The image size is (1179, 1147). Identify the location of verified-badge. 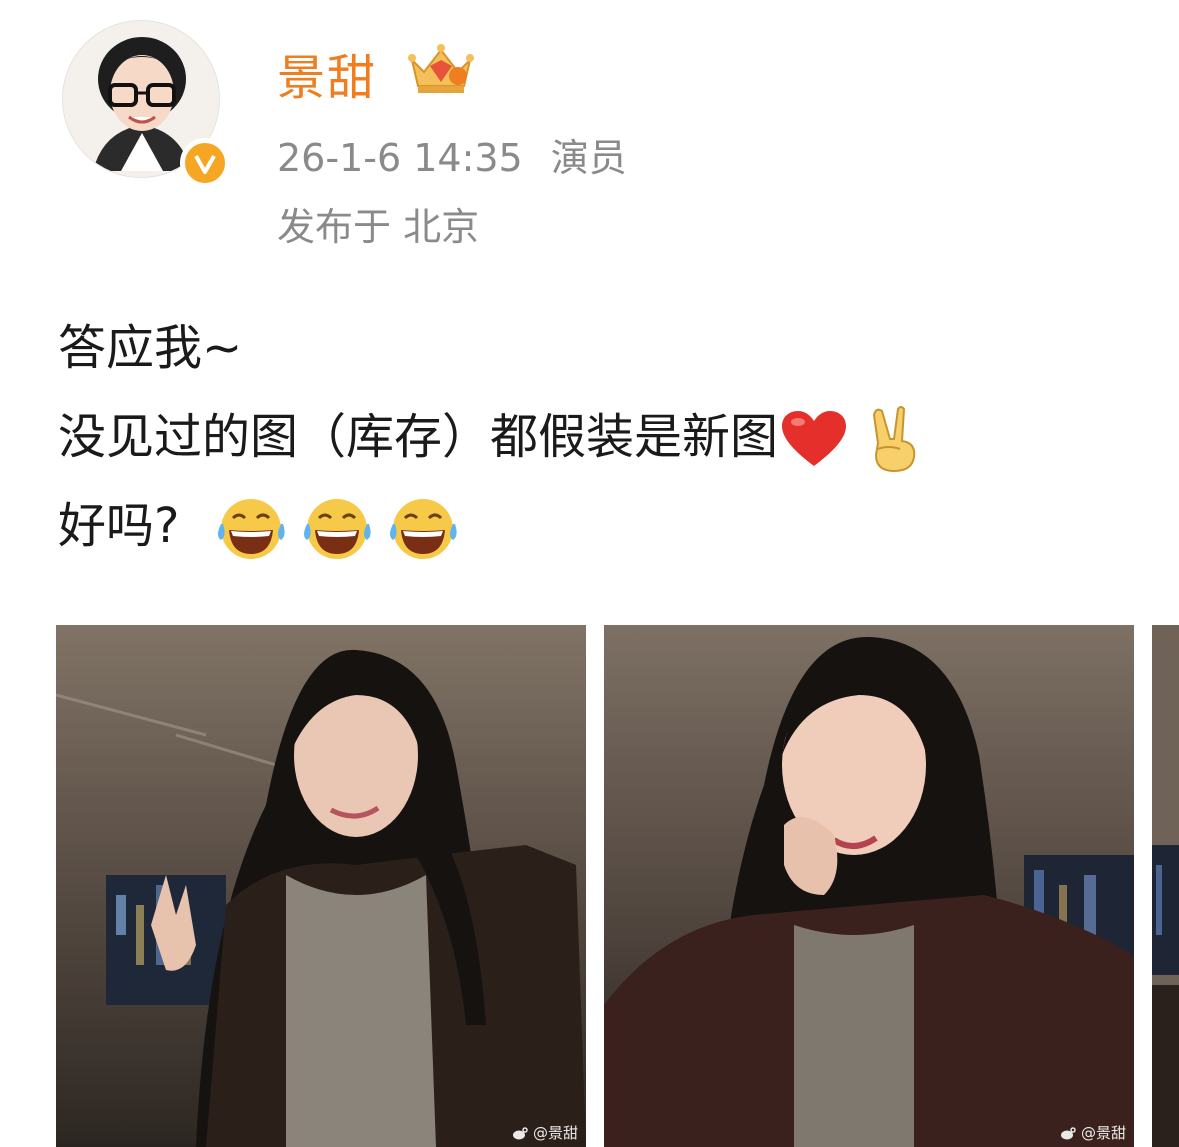
(205, 163).